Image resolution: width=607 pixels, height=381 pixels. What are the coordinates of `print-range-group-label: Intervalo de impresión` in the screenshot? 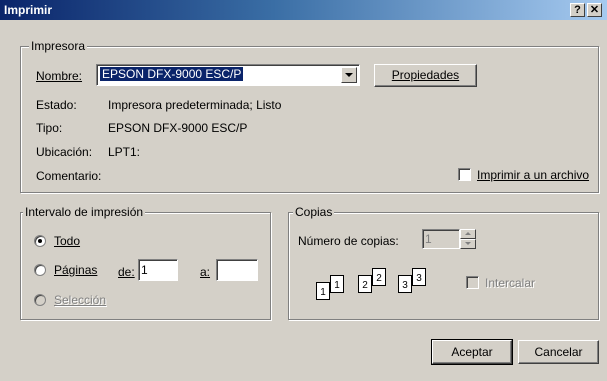 It's located at (84, 212).